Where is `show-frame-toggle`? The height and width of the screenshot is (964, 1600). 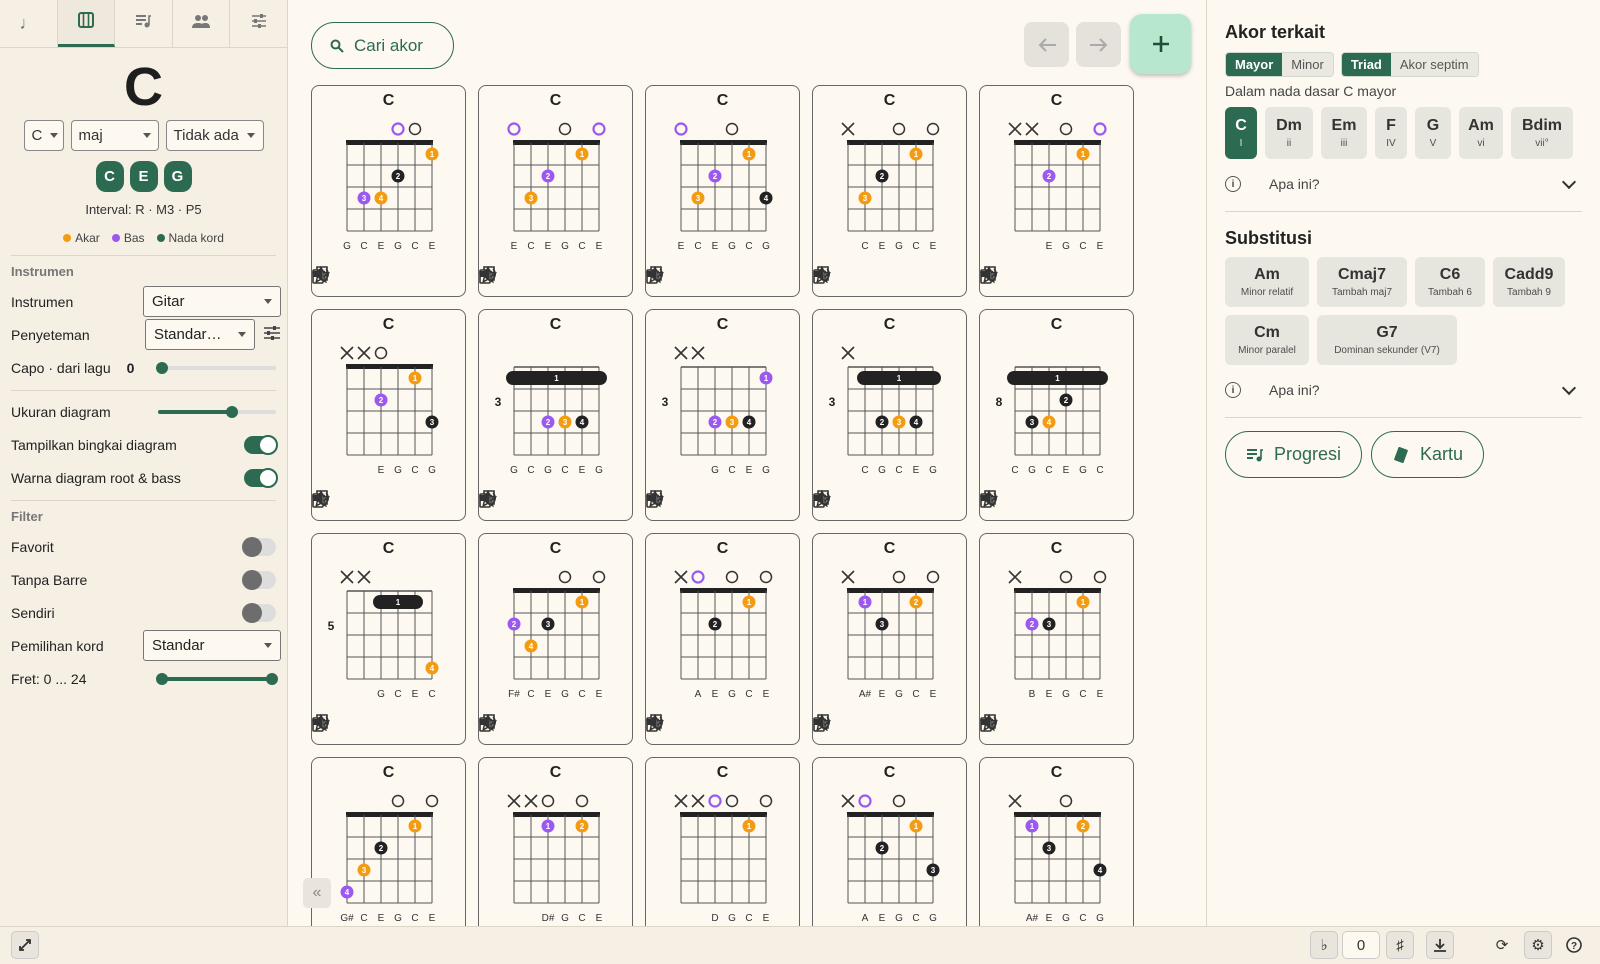
show-frame-toggle is located at coordinates (261, 444).